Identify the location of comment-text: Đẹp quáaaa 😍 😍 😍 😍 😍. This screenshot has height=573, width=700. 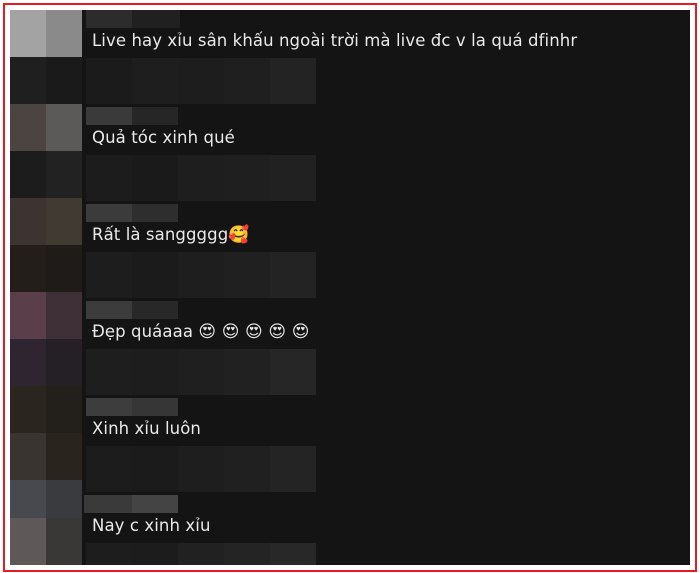
(201, 332).